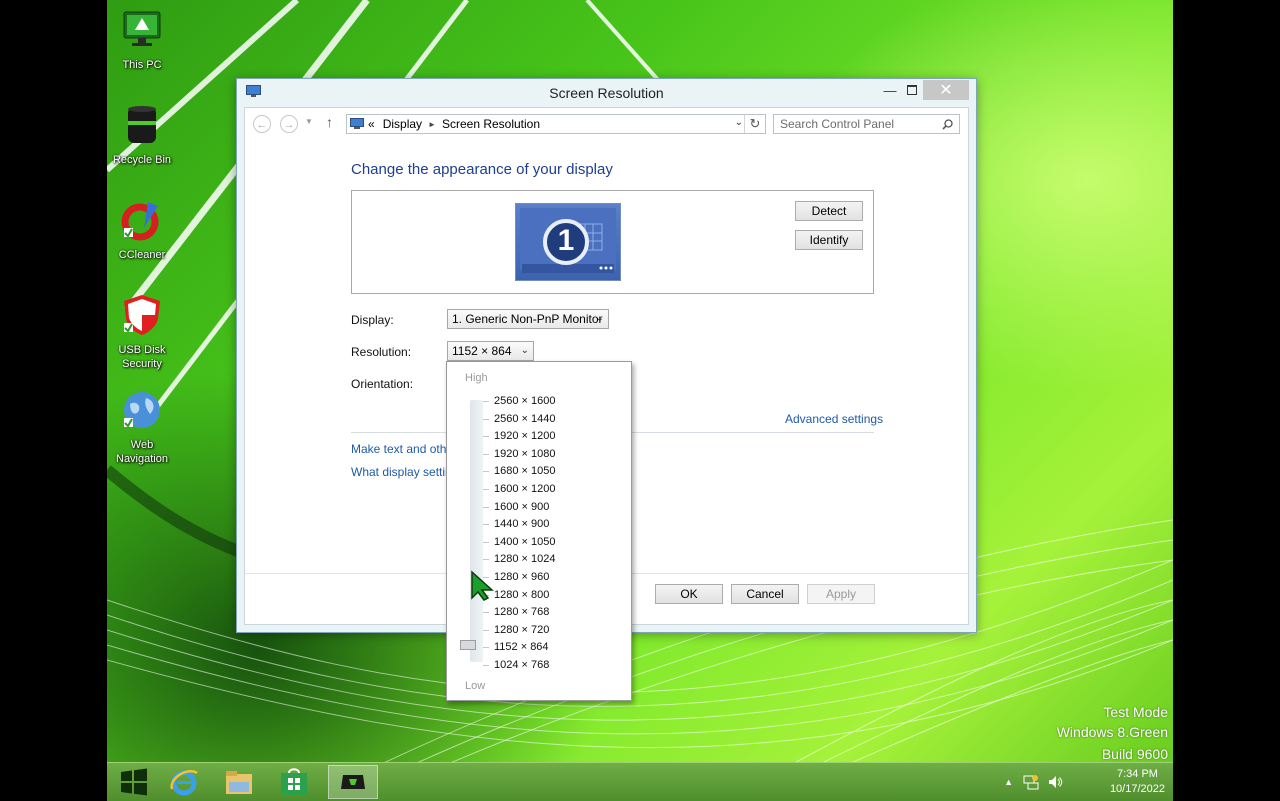  I want to click on arrow-up-icon: ↑, so click(329, 122).